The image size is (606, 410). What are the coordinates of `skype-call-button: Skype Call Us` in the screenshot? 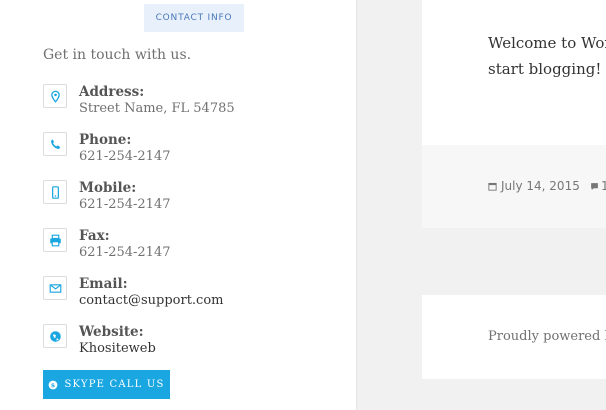 It's located at (106, 384).